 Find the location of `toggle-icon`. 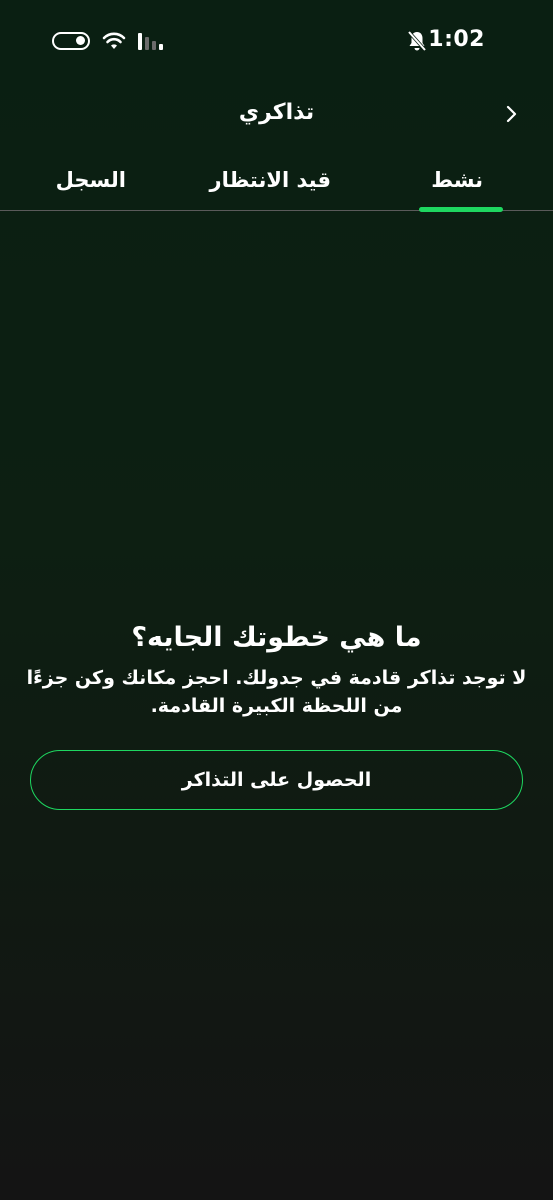

toggle-icon is located at coordinates (71, 41).